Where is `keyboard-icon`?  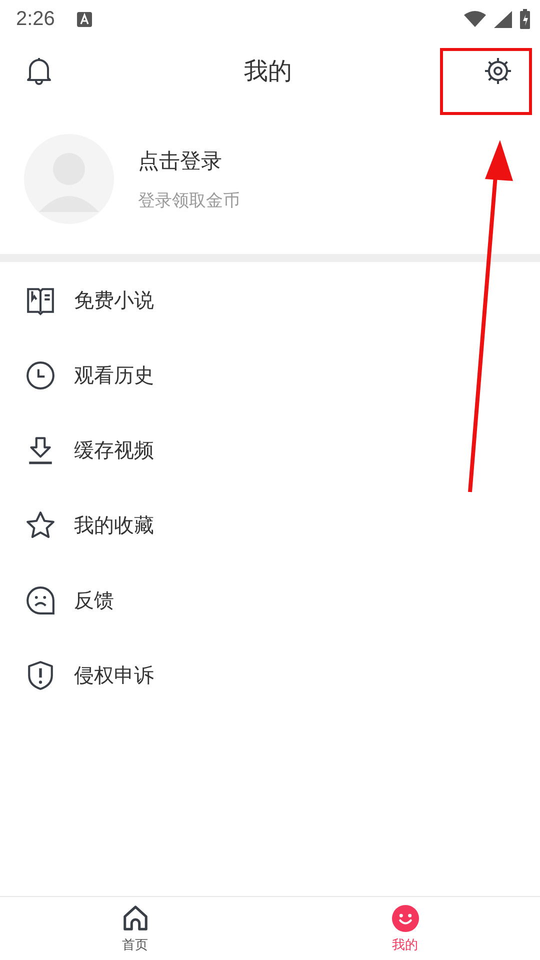 keyboard-icon is located at coordinates (84, 19).